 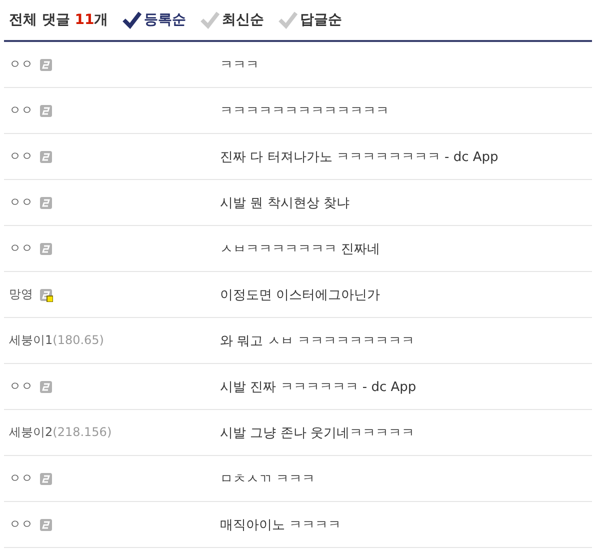 I want to click on comment-count-title: 전체 댓글 11개, so click(x=58, y=20).